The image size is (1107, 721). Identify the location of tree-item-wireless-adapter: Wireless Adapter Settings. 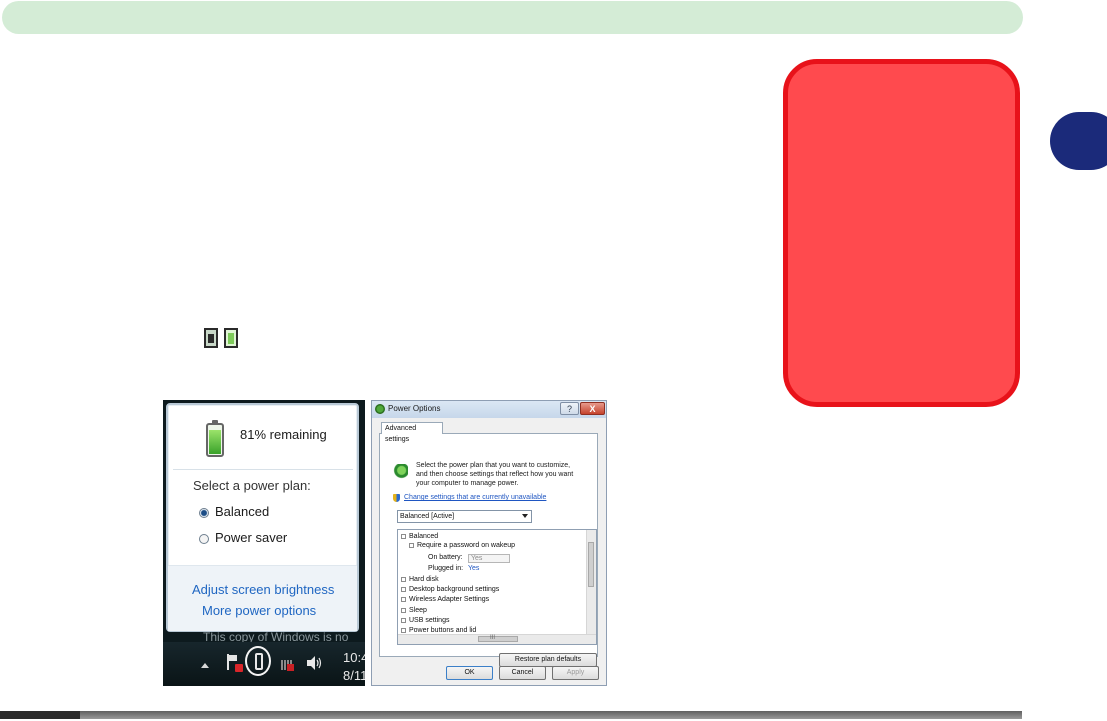
(445, 599).